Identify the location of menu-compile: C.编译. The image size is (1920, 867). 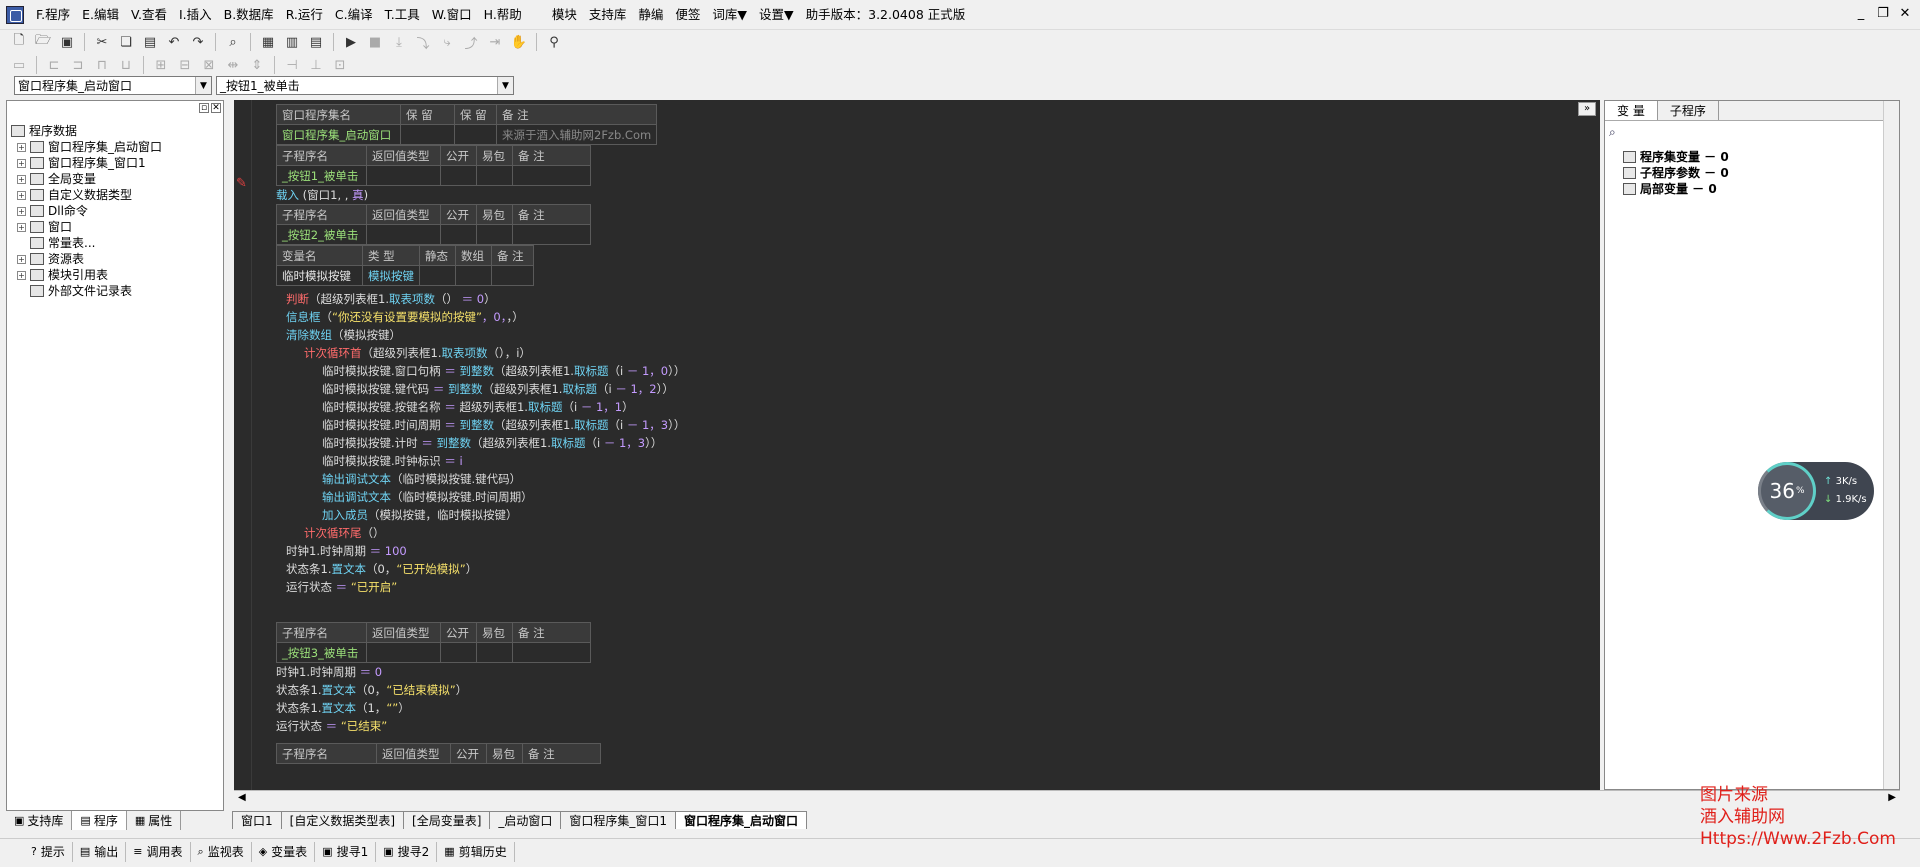
(354, 15).